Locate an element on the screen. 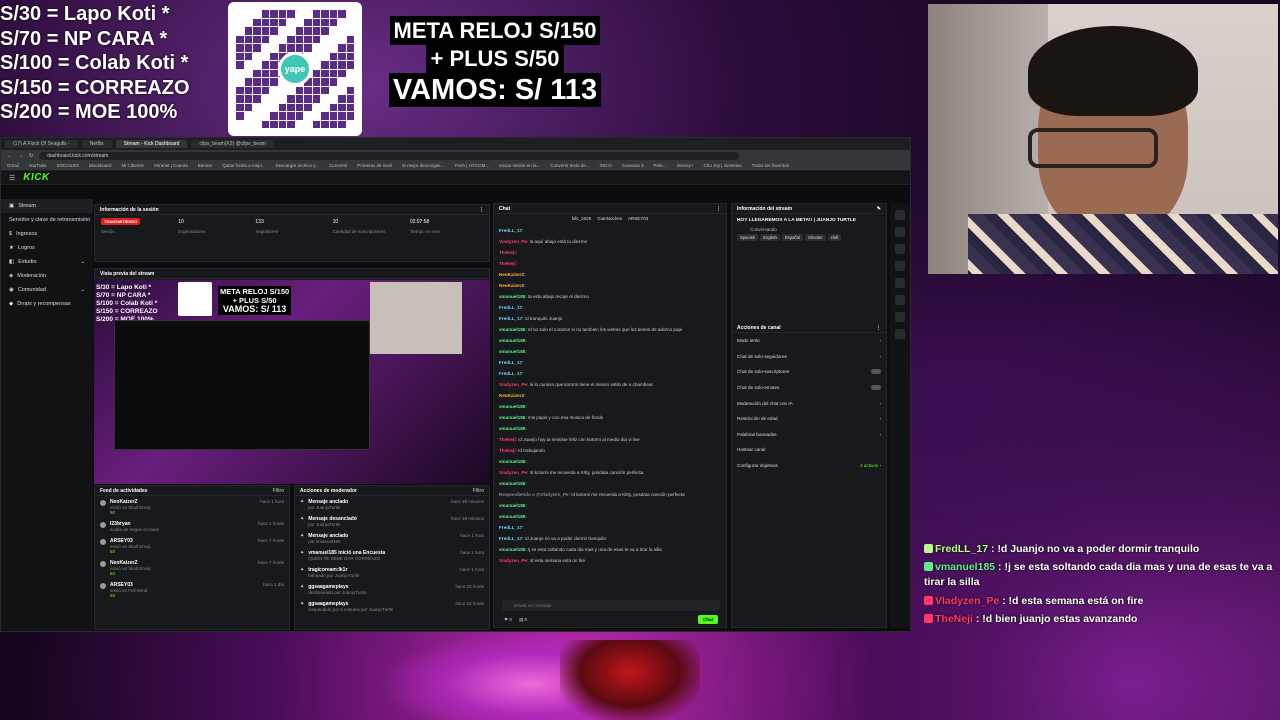 Image resolution: width=1280 pixels, height=720 pixels. sidebar-item-drops: ◆ Drops y recompensas is located at coordinates (47, 304).